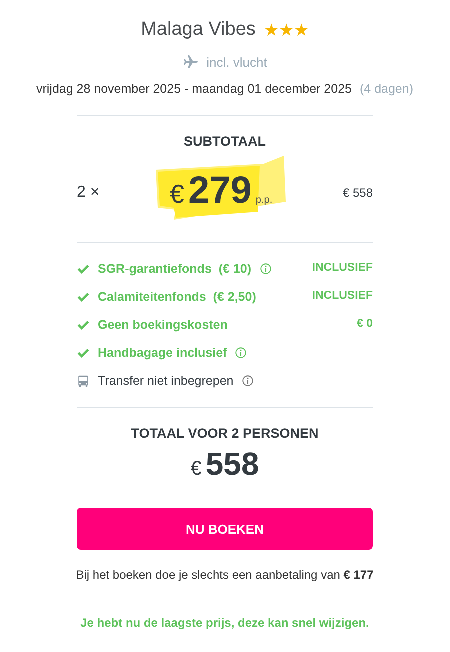 This screenshot has width=450, height=652. Describe the element at coordinates (88, 193) in the screenshot. I see `quantity-text: 2 ×` at that location.